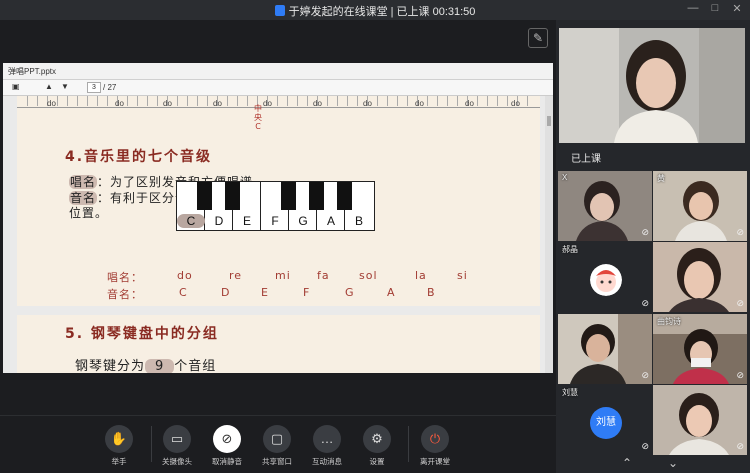 This screenshot has width=750, height=473. I want to click on page-total: / 27, so click(110, 87).